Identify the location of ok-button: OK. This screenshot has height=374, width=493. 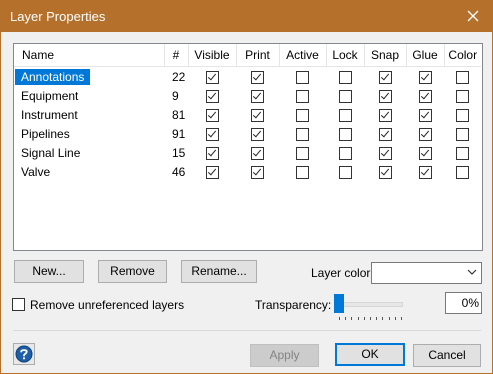
(370, 354).